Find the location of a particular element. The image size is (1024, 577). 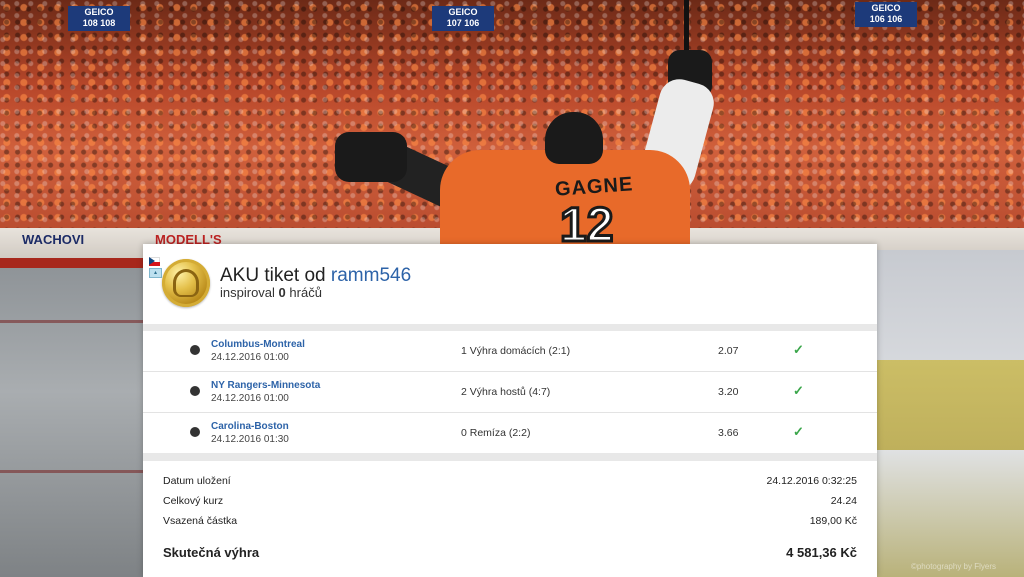

actual-win-value: 4 581,36 Kč is located at coordinates (821, 552).